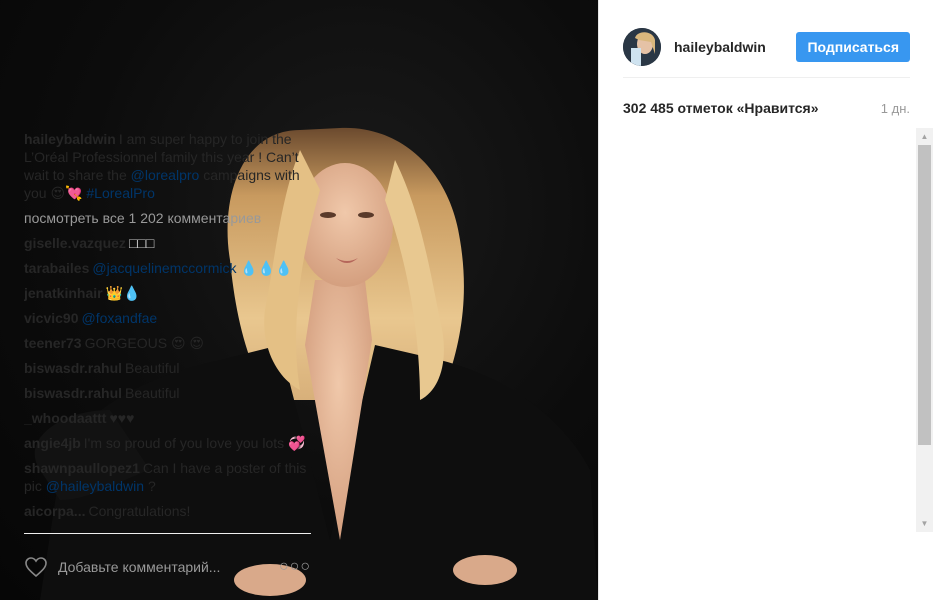  I want to click on likes-row: 302 485 отметок «Нравится» 1 дн., so click(766, 108).